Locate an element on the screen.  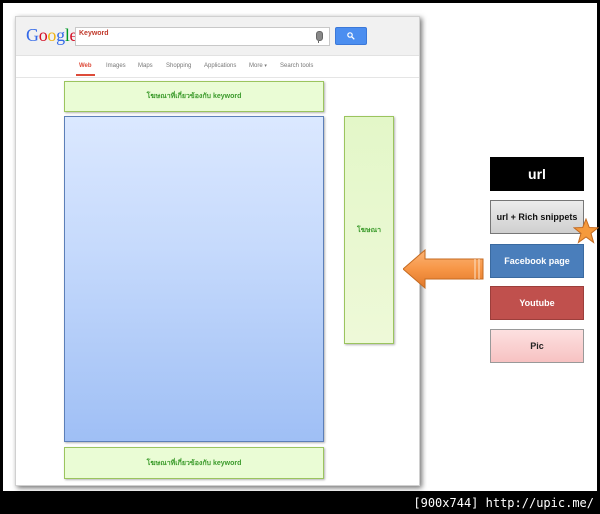
legend-rich-snippets: url + Rich snippets is located at coordinates (537, 217).